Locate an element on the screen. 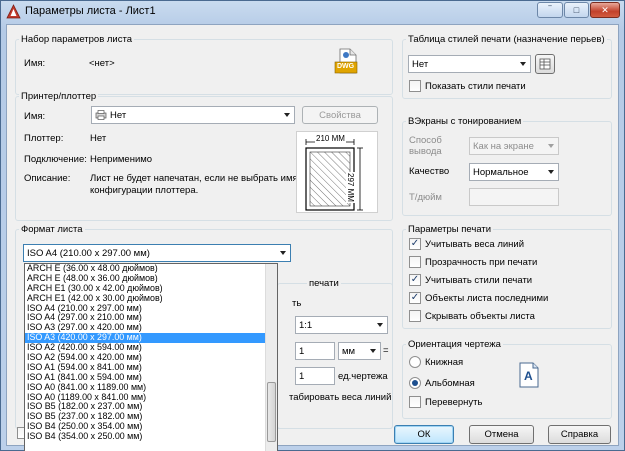  orientation-preview-icon: A is located at coordinates (529, 375).